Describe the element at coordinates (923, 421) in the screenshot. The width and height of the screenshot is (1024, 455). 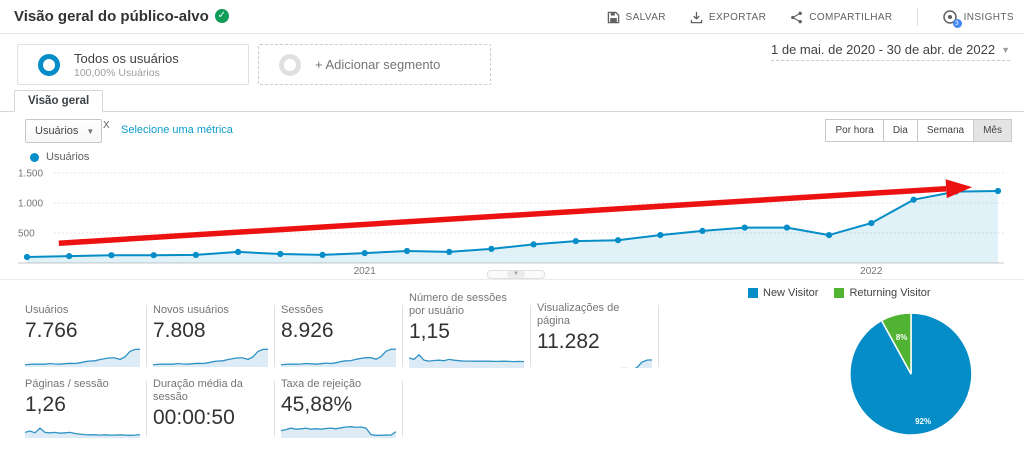
I see `svg-text: 92%` at that location.